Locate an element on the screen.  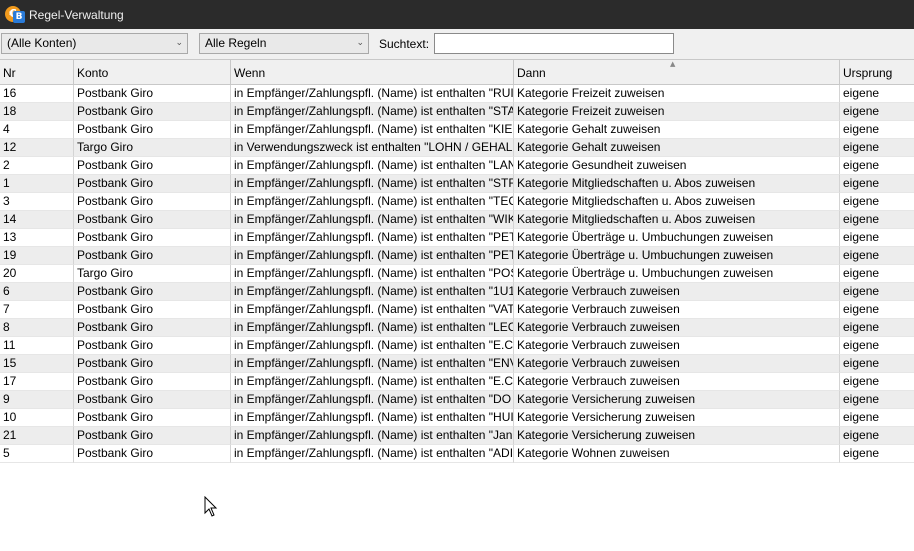
cell-nr: 2 is located at coordinates (37, 166).